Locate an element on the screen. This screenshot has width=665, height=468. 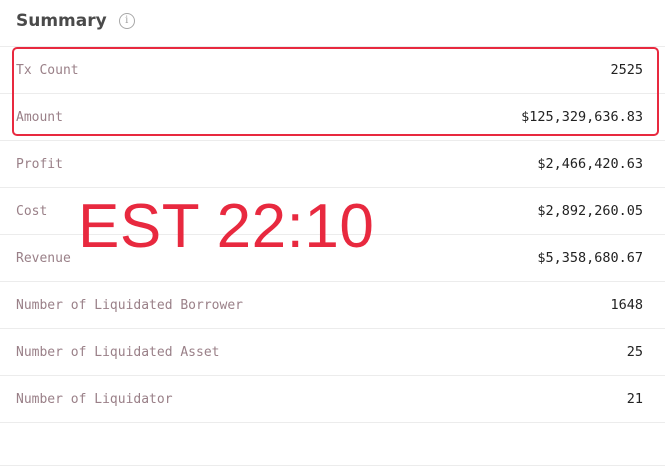
row-label: Amount is located at coordinates (39, 117).